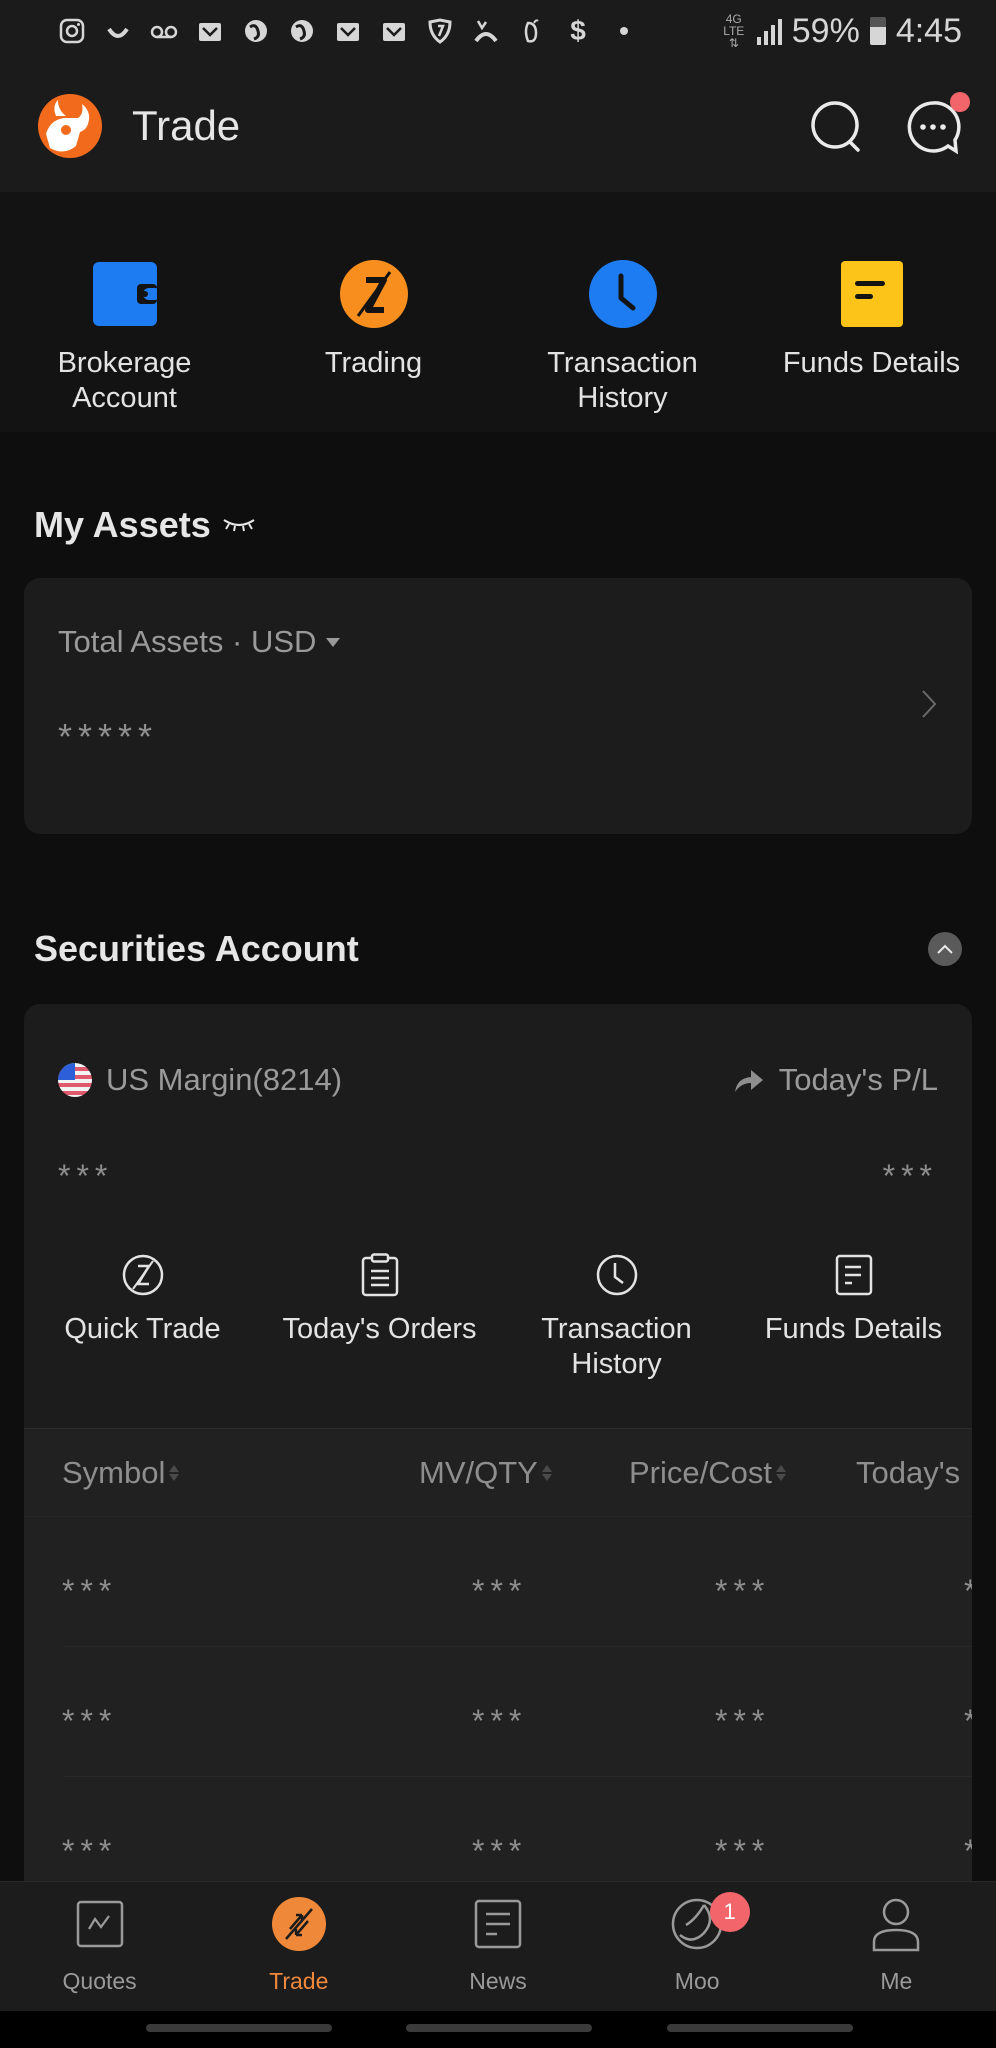 The image size is (996, 2048). I want to click on dollar-icon: $, so click(578, 30).